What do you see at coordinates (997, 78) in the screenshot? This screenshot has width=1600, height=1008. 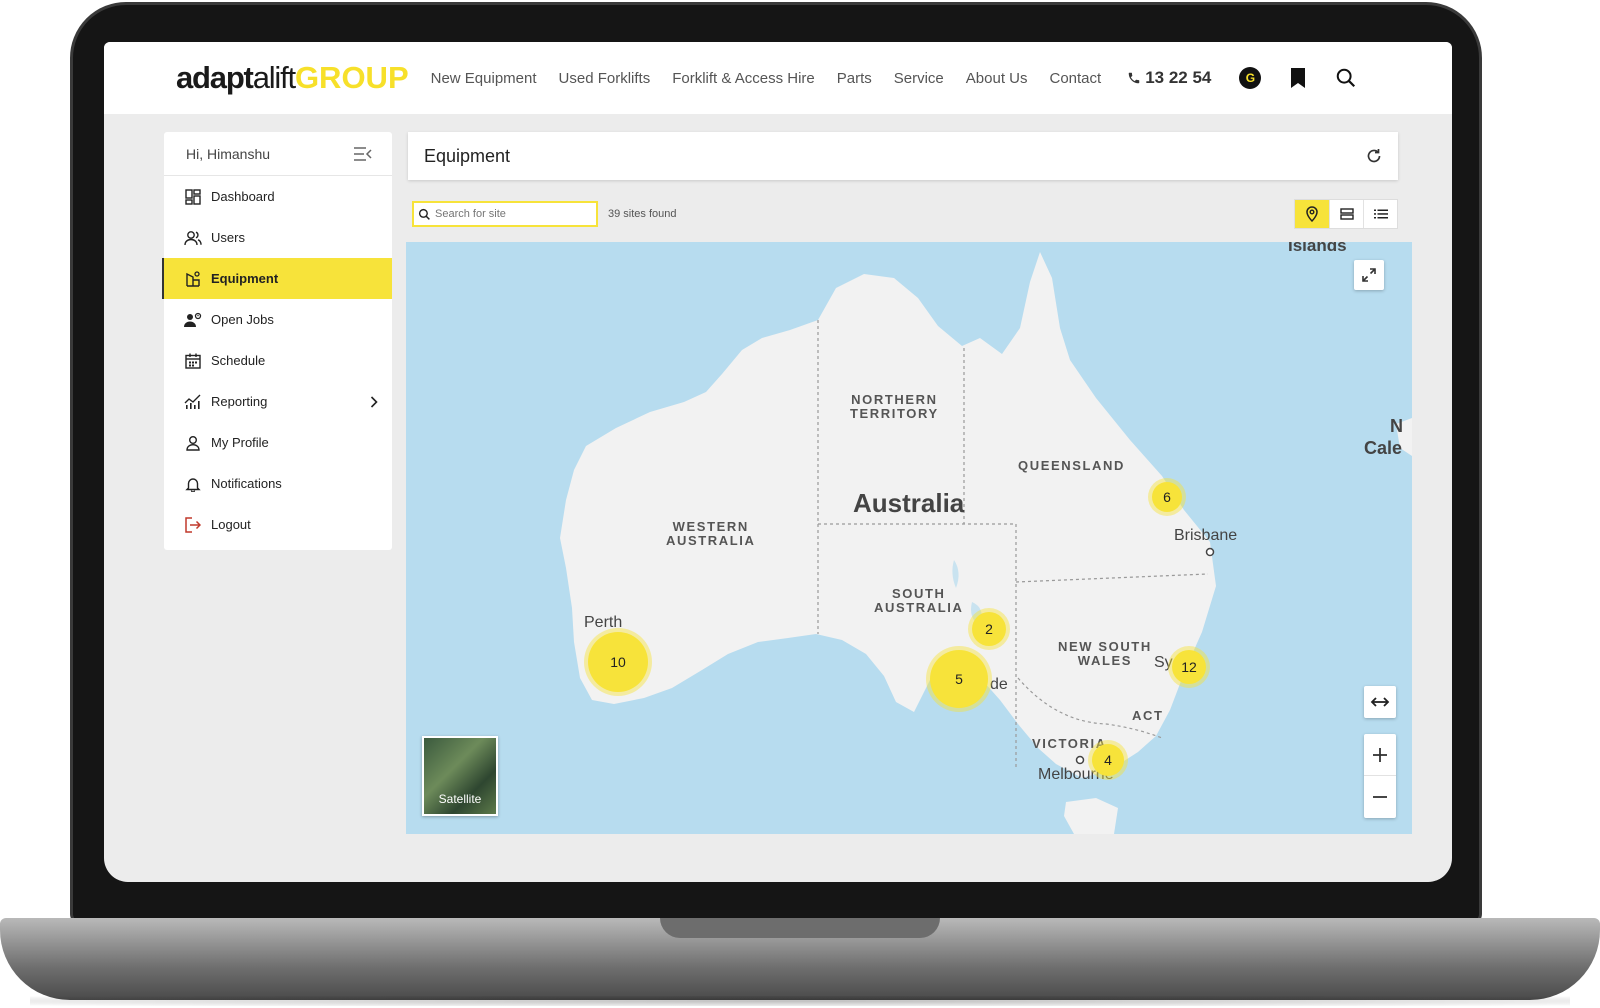 I see `nav-link-about: About Us` at bounding box center [997, 78].